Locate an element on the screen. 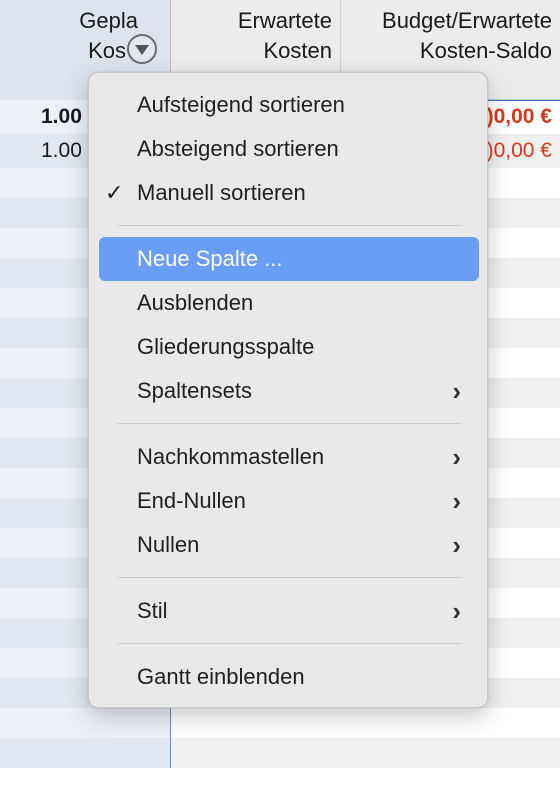 The width and height of the screenshot is (560, 788). menu-item-style: Stil › is located at coordinates (289, 611).